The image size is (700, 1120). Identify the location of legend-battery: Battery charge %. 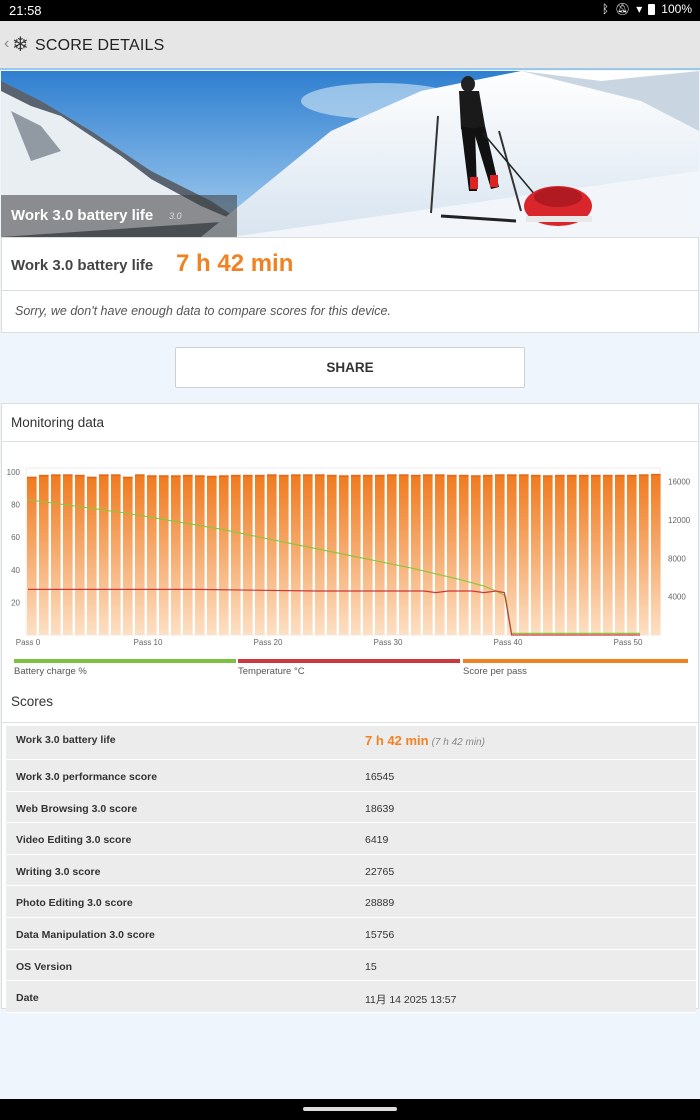
(125, 669).